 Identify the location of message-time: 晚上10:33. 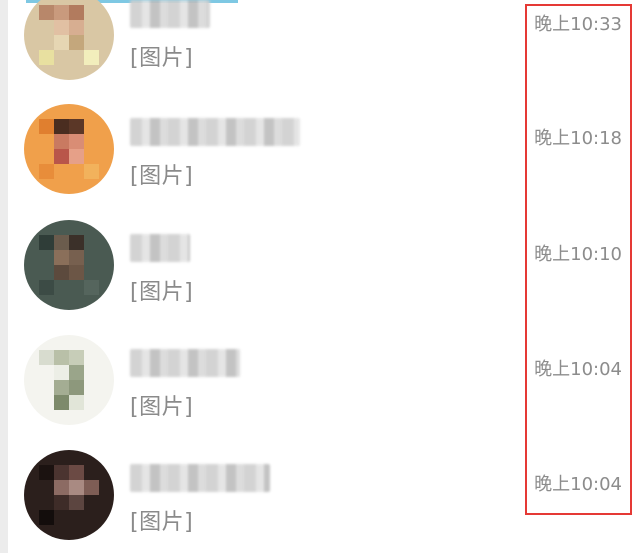
(578, 24).